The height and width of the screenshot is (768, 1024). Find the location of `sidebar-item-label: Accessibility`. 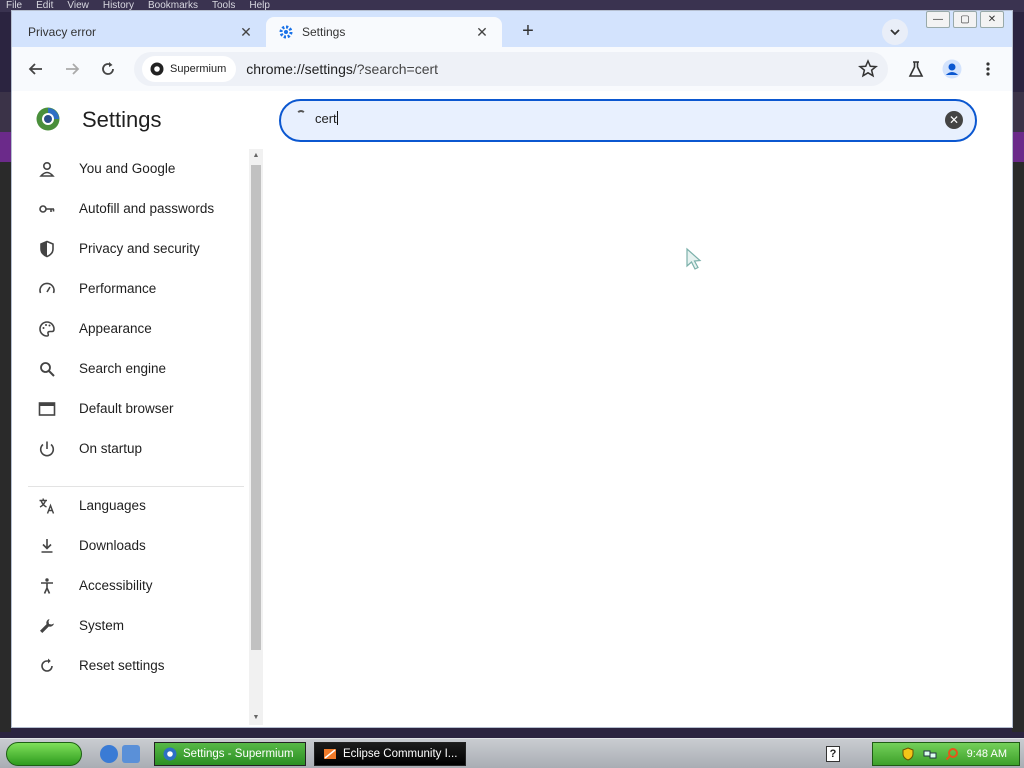

sidebar-item-label: Accessibility is located at coordinates (116, 585).